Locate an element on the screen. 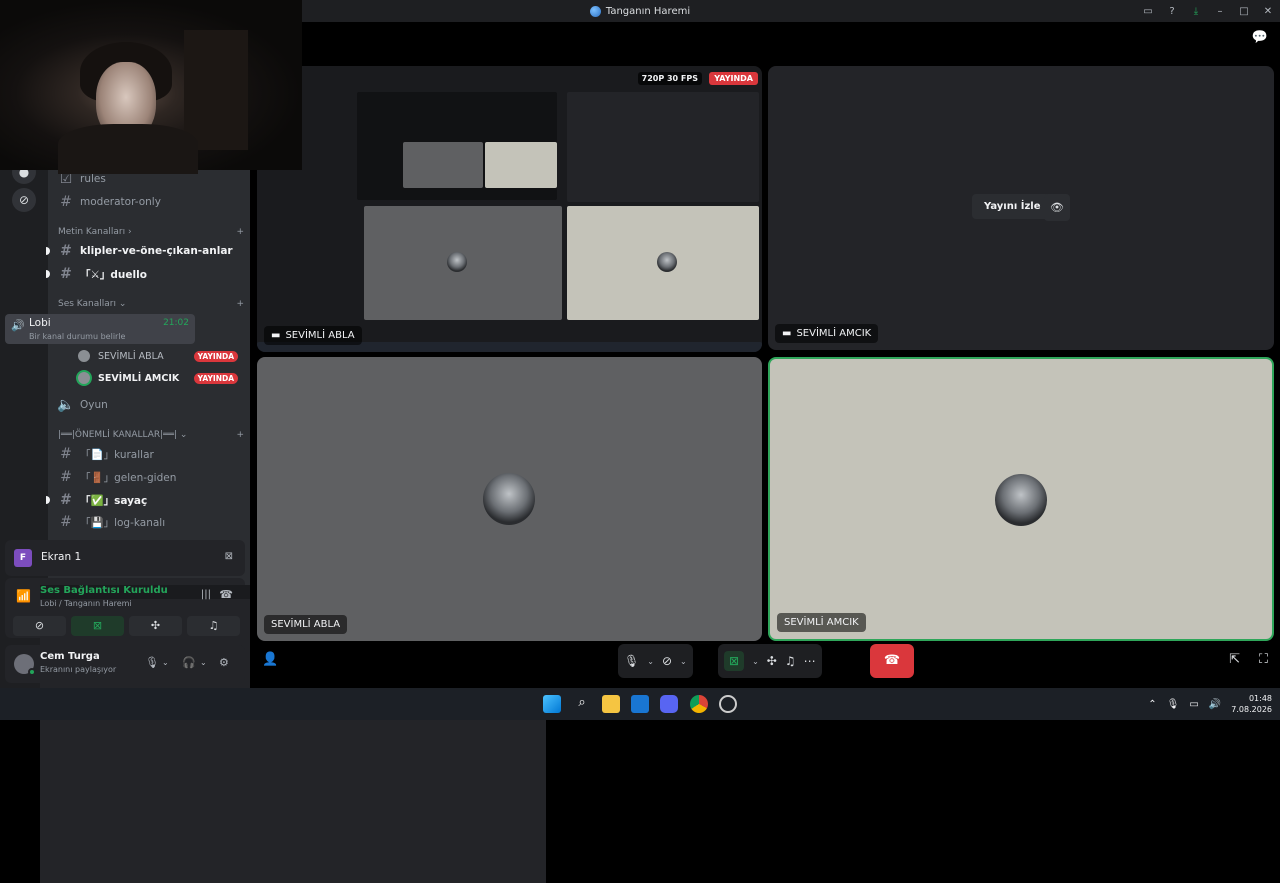 The height and width of the screenshot is (883, 1280). maximize-button: □ is located at coordinates (1244, 11).